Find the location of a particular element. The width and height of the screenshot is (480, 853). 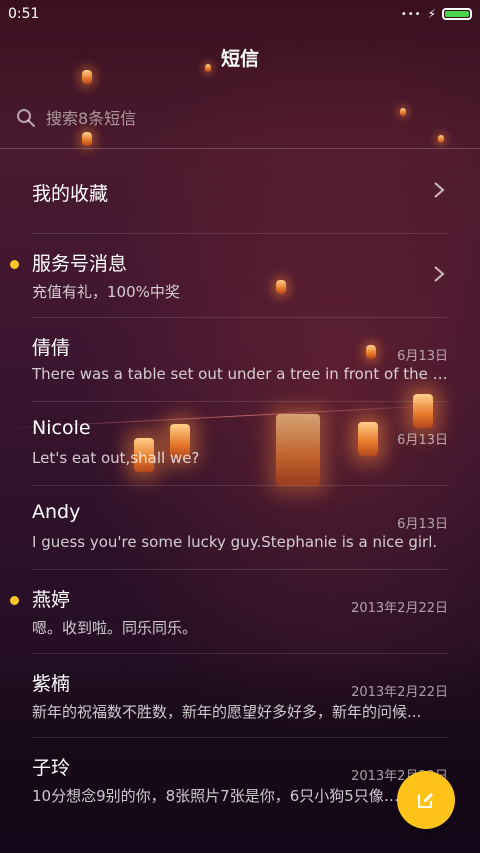

page-title: 短信 is located at coordinates (239, 59).